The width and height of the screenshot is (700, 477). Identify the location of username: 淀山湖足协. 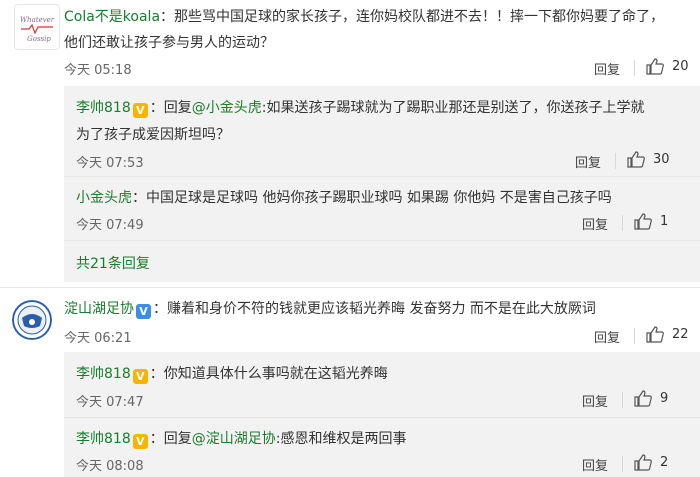
(99, 309).